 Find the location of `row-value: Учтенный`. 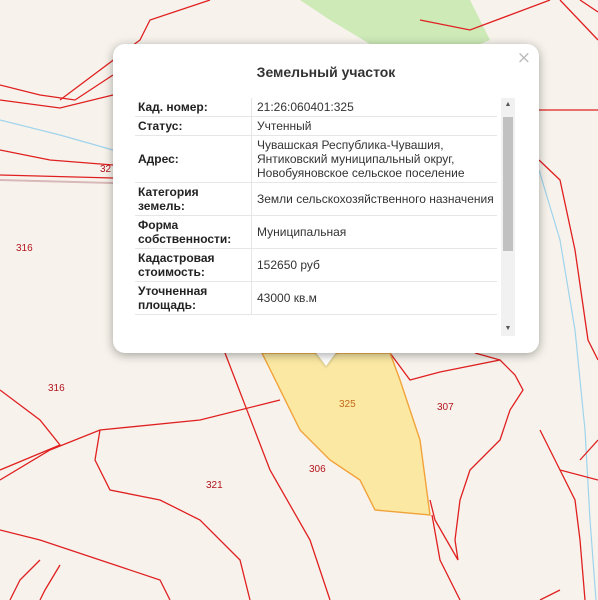

row-value: Учтенный is located at coordinates (374, 126).